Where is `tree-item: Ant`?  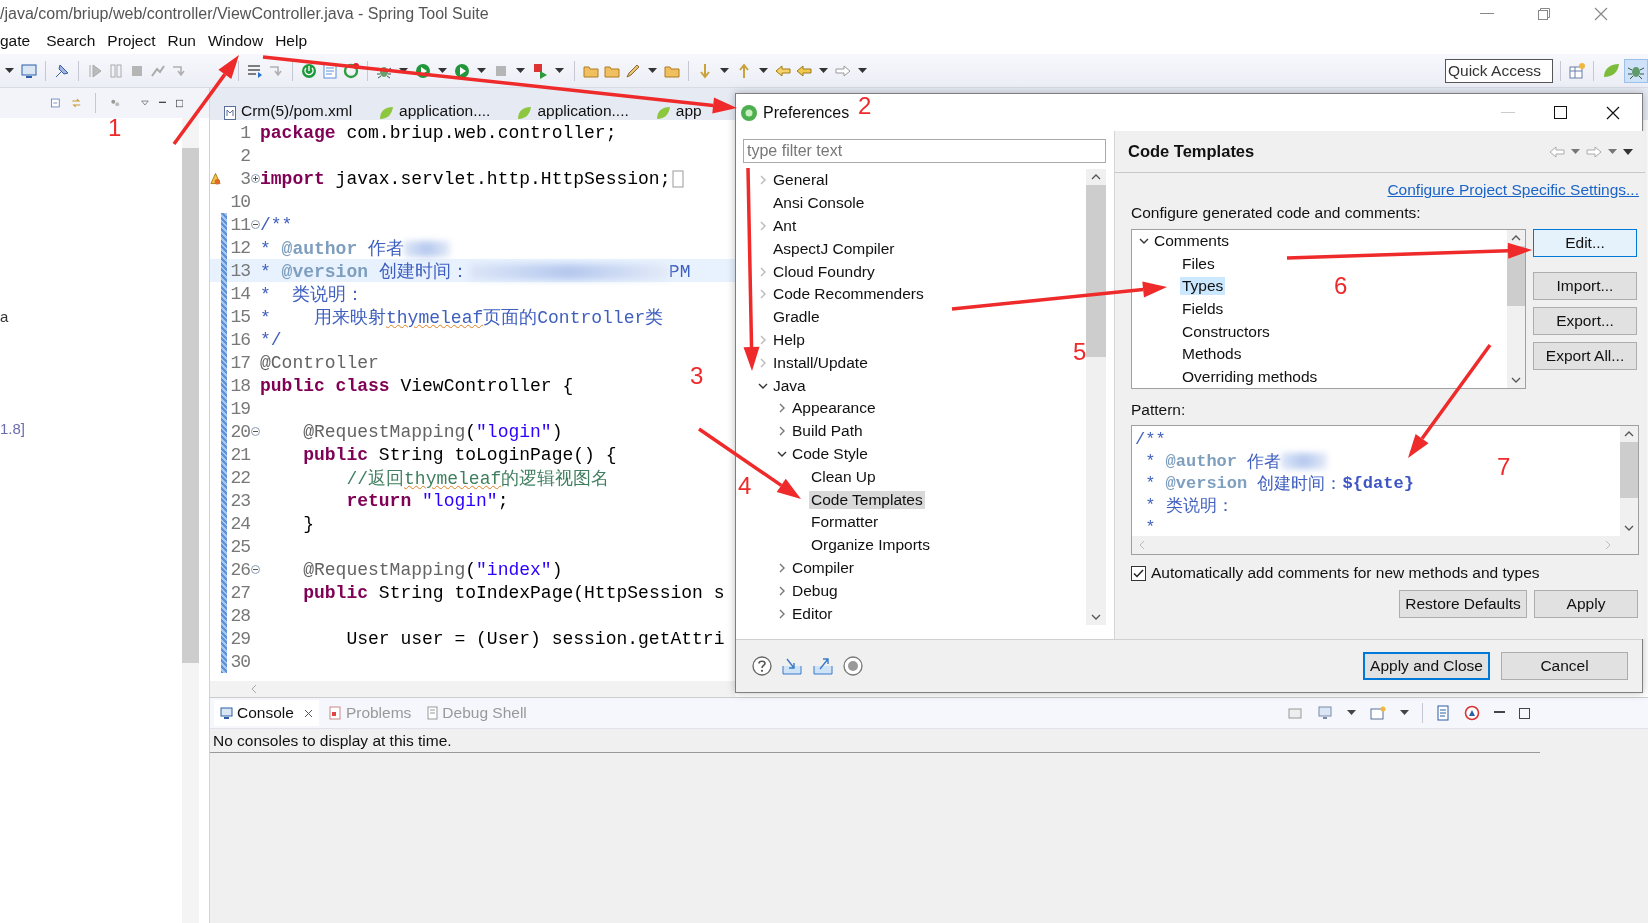
tree-item: Ant is located at coordinates (785, 226).